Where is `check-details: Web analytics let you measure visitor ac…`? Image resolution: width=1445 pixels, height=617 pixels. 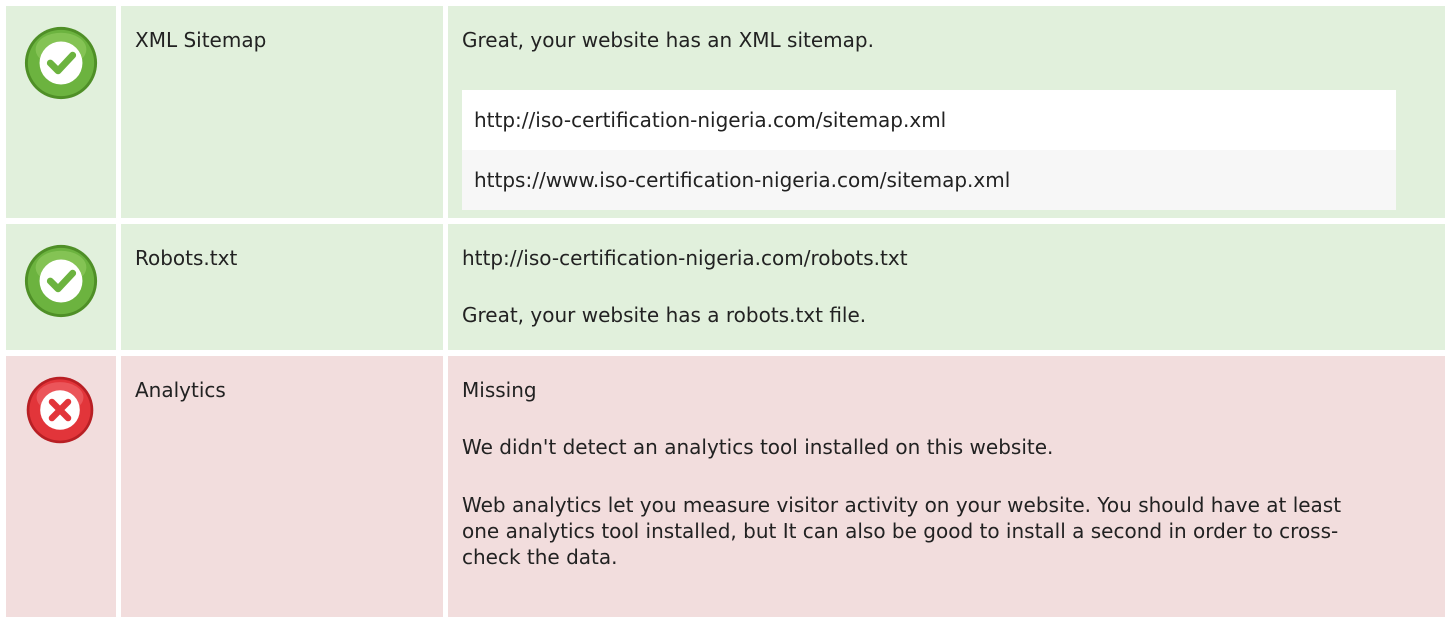 check-details: Web analytics let you measure visitor ac… is located at coordinates (902, 531).